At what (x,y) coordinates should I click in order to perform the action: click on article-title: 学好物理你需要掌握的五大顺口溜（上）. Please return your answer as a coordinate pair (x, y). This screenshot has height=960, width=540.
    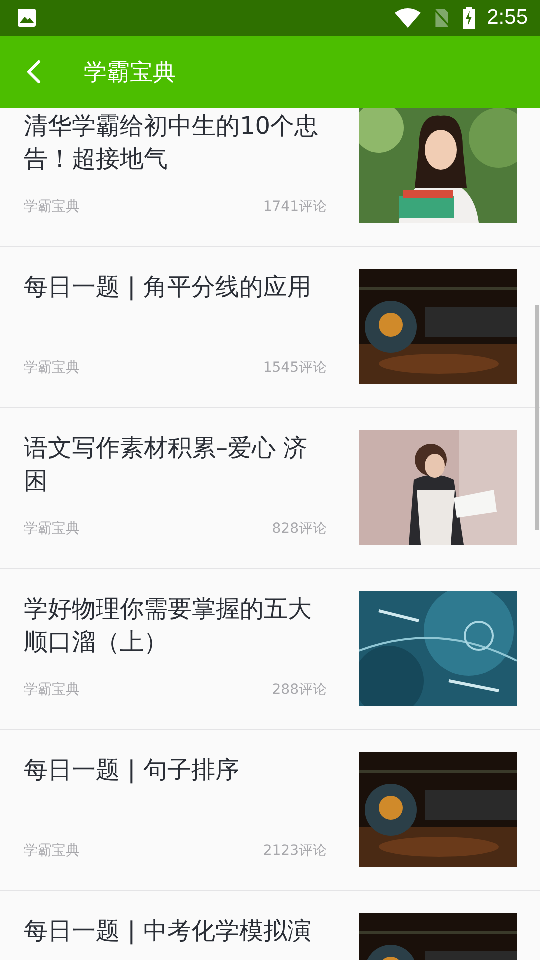
    Looking at the image, I should click on (168, 626).